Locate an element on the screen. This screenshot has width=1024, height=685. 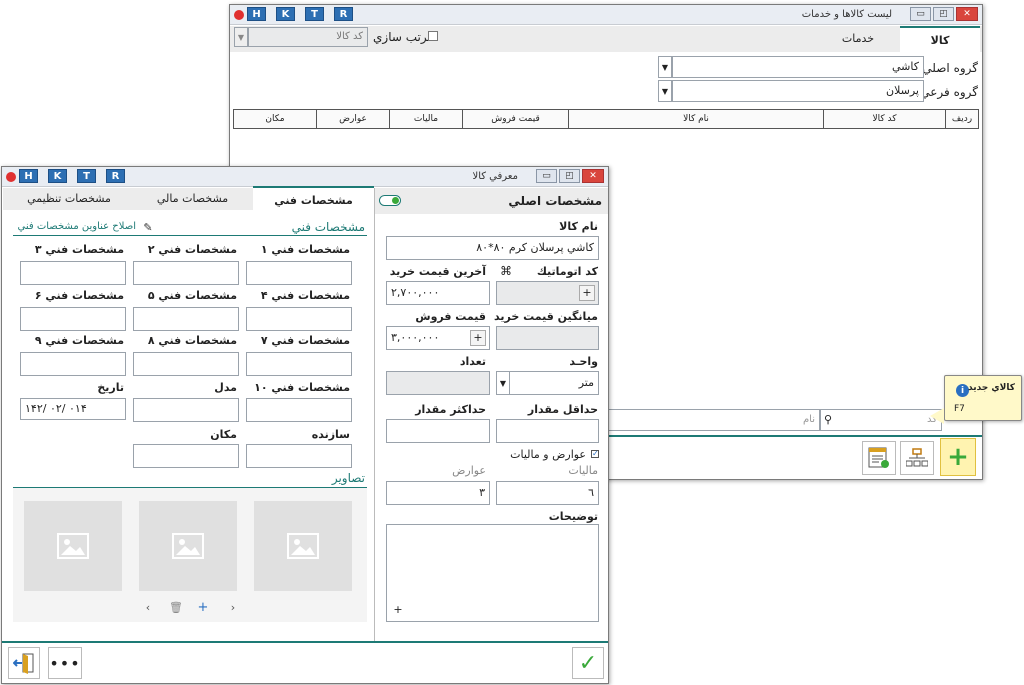
main-group-label: گروه اصلي is located at coordinates (950, 68).